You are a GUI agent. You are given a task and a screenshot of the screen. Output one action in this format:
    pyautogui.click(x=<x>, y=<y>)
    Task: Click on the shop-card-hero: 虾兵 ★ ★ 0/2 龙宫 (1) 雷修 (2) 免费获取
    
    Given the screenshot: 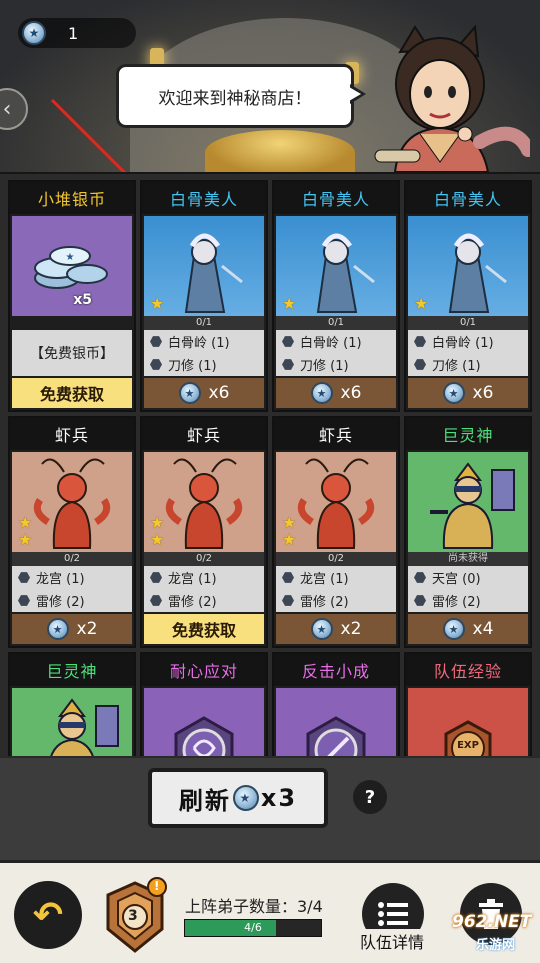 What is the action you would take?
    pyautogui.click(x=204, y=532)
    